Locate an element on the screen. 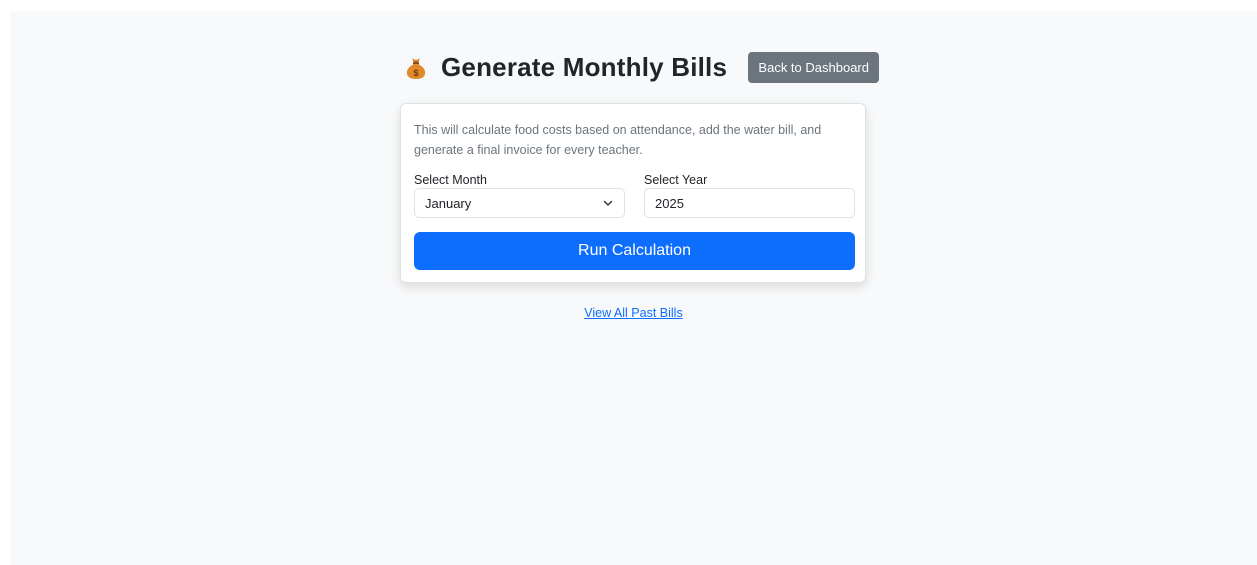 The width and height of the screenshot is (1257, 565). moneybag-icon: $ is located at coordinates (416, 67).